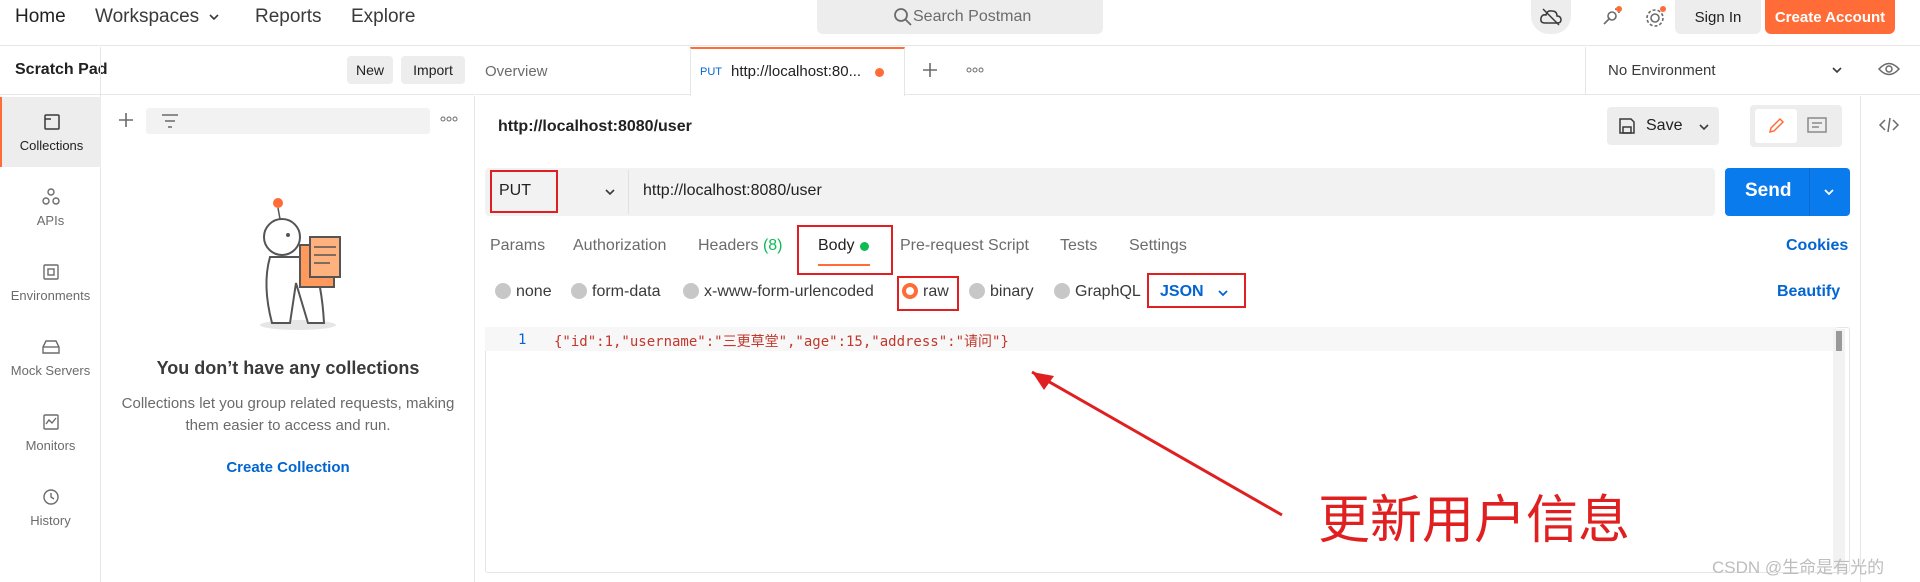  Describe the element at coordinates (1890, 339) in the screenshot. I see `right-context-bar` at that location.